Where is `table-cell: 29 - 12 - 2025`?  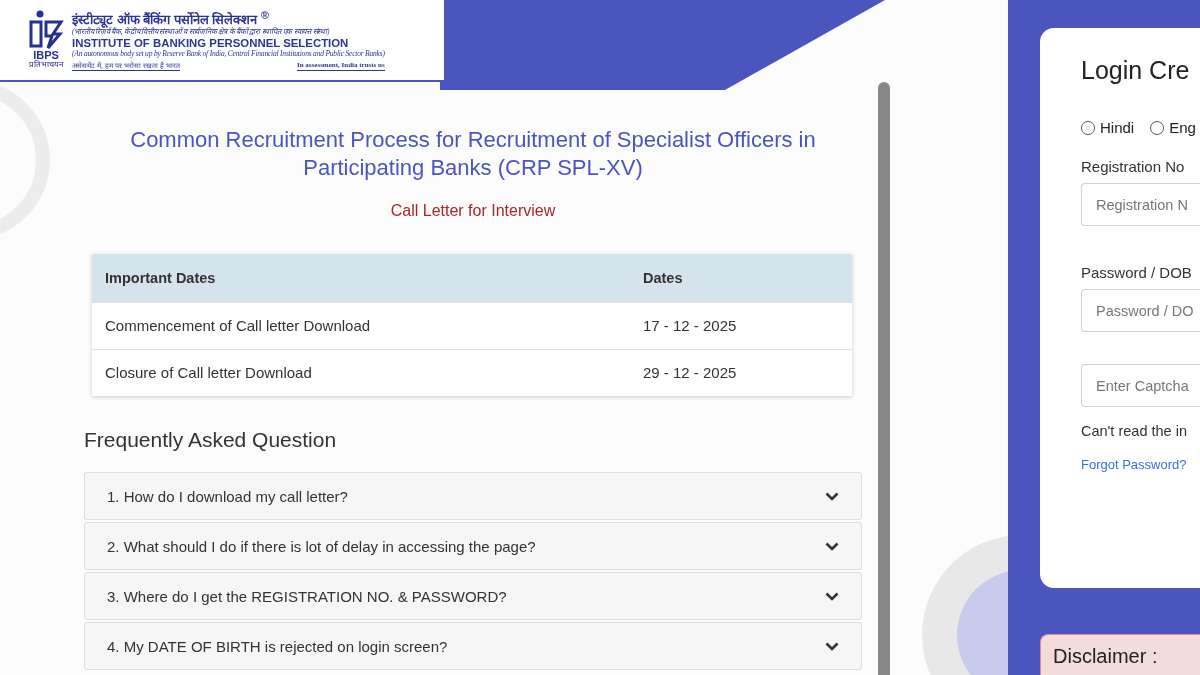 table-cell: 29 - 12 - 2025 is located at coordinates (741, 372).